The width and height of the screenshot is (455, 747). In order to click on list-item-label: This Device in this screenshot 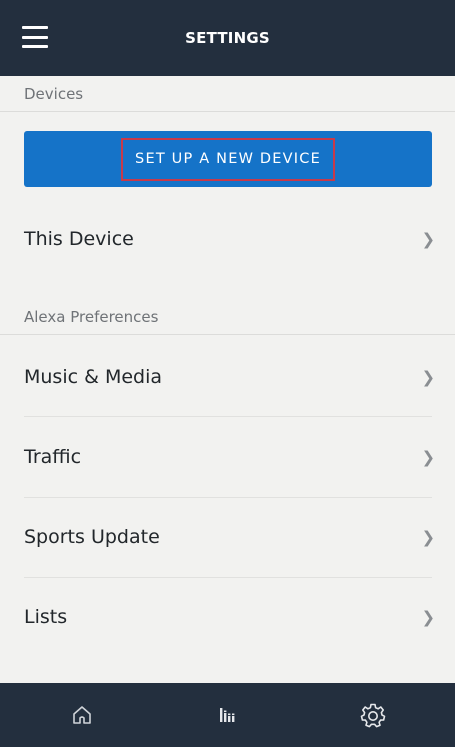, I will do `click(79, 239)`.